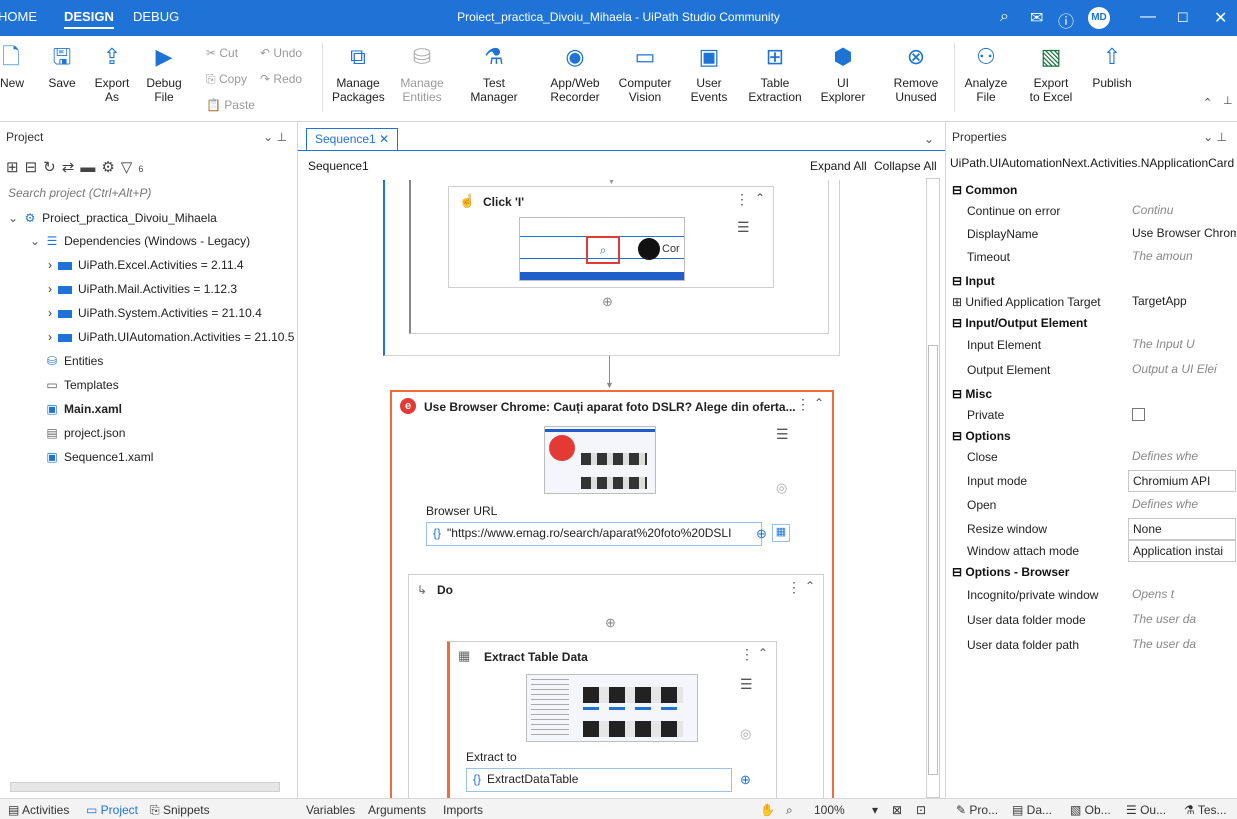 This screenshot has height=819, width=1237. I want to click on recorder-button: ◉ App/Web Recorder, so click(575, 73).